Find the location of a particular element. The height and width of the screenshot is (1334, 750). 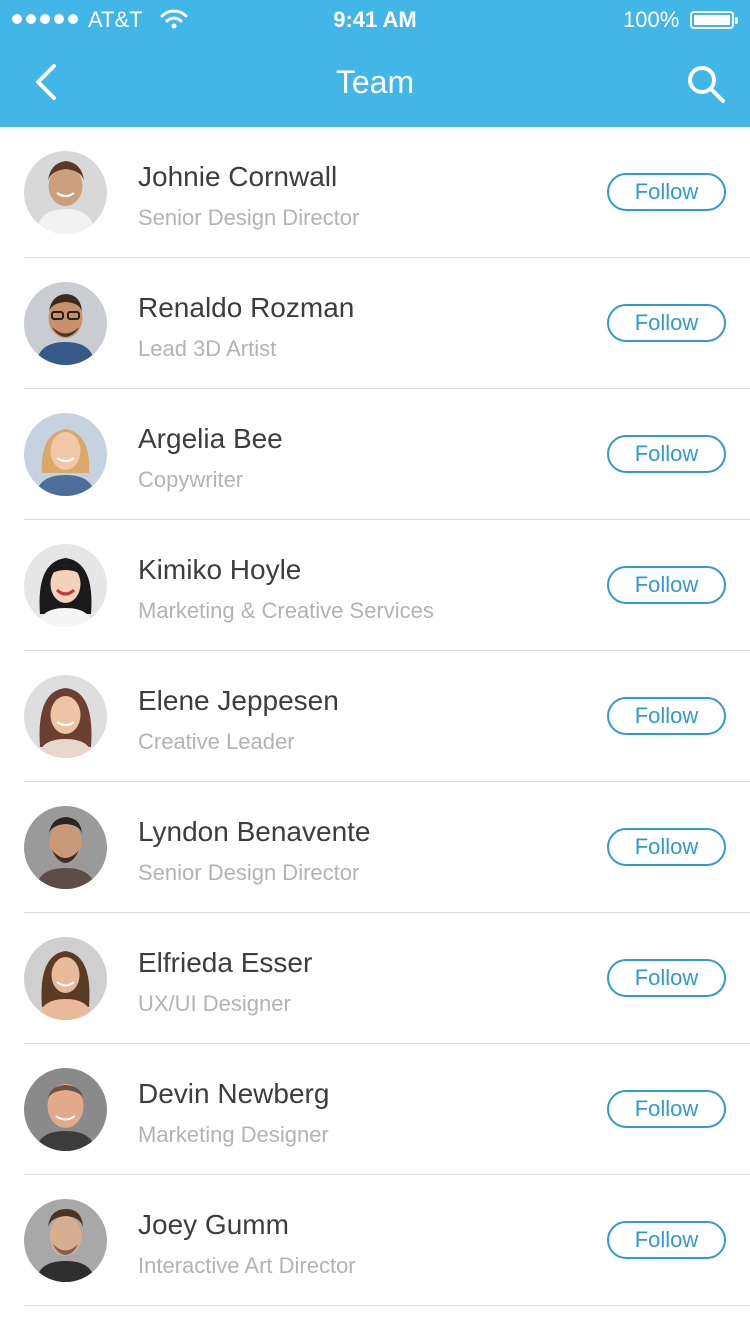

list-item: Argelia Bee Copywriter Follow is located at coordinates (375, 454).